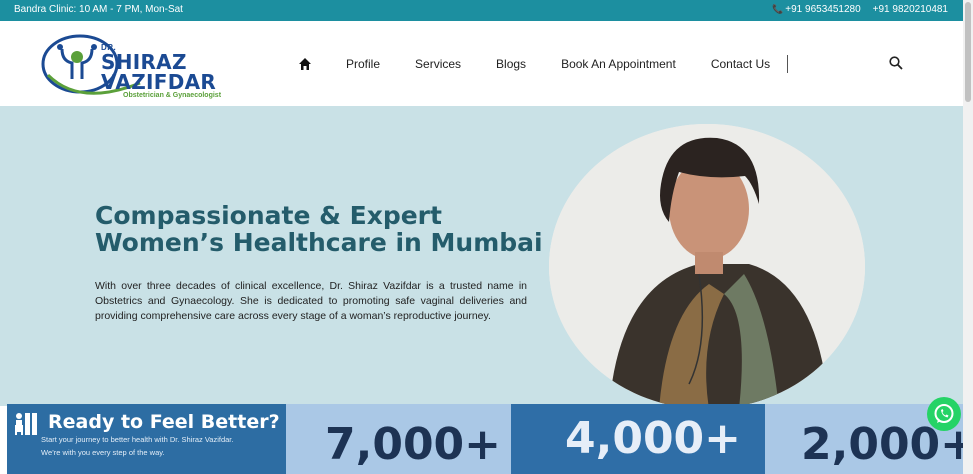 The image size is (973, 474). What do you see at coordinates (896, 63) in the screenshot?
I see `search-icon` at bounding box center [896, 63].